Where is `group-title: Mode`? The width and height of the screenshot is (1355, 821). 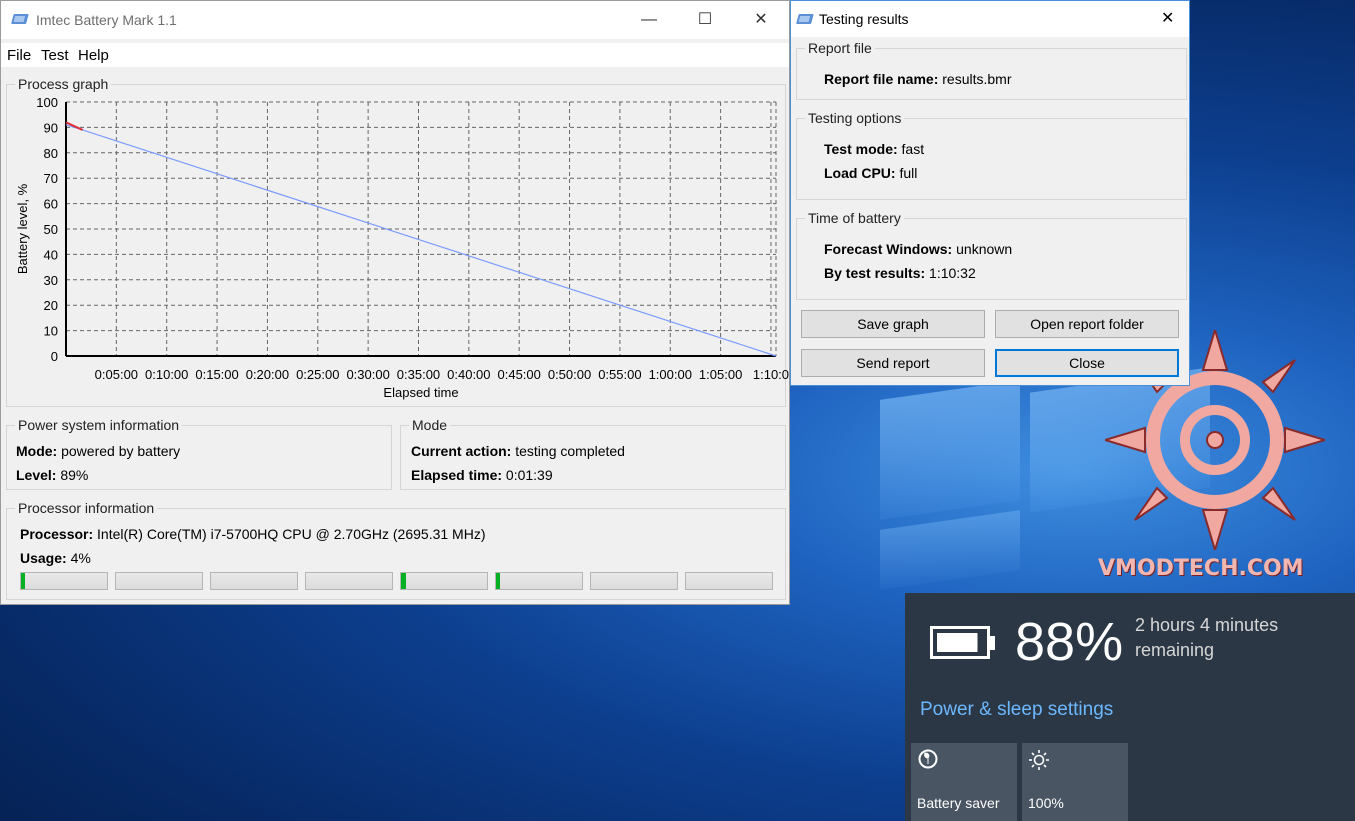
group-title: Mode is located at coordinates (430, 425).